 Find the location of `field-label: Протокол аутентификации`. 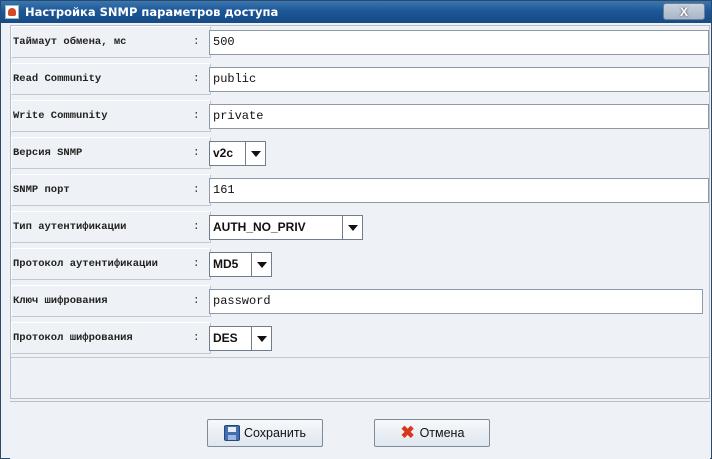

field-label: Протокол аутентификации is located at coordinates (85, 264).